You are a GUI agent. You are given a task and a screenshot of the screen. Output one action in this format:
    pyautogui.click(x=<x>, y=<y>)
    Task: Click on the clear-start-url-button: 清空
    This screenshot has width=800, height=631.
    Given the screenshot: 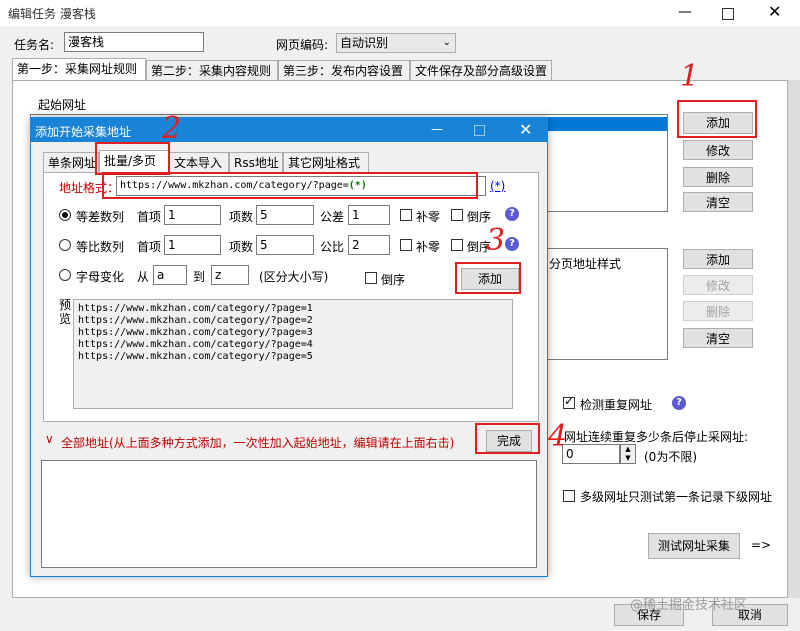 What is the action you would take?
    pyautogui.click(x=718, y=202)
    